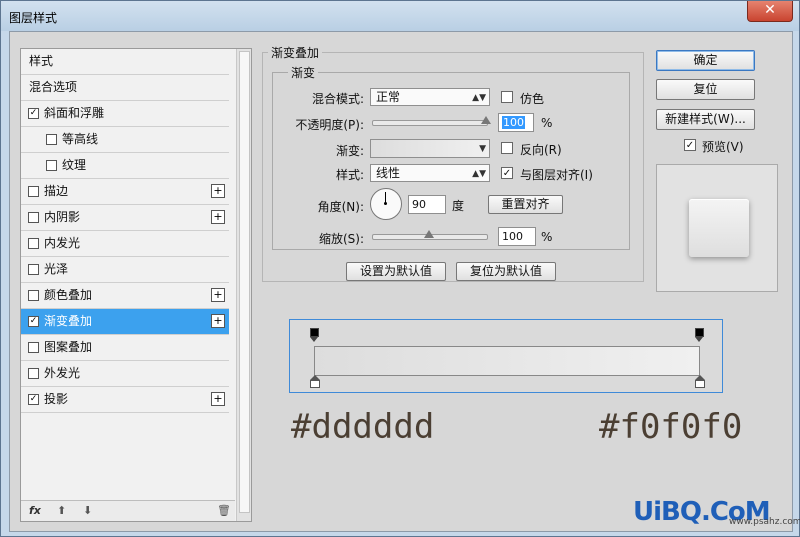 This screenshot has width=800, height=537. What do you see at coordinates (547, 237) in the screenshot?
I see `scale-percent: %` at bounding box center [547, 237].